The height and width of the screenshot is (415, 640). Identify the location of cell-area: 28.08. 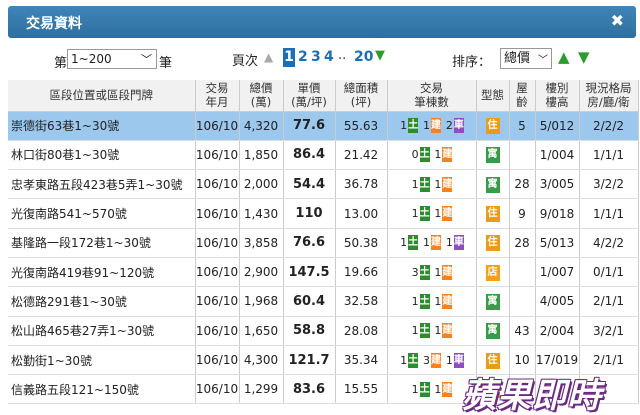
(361, 331).